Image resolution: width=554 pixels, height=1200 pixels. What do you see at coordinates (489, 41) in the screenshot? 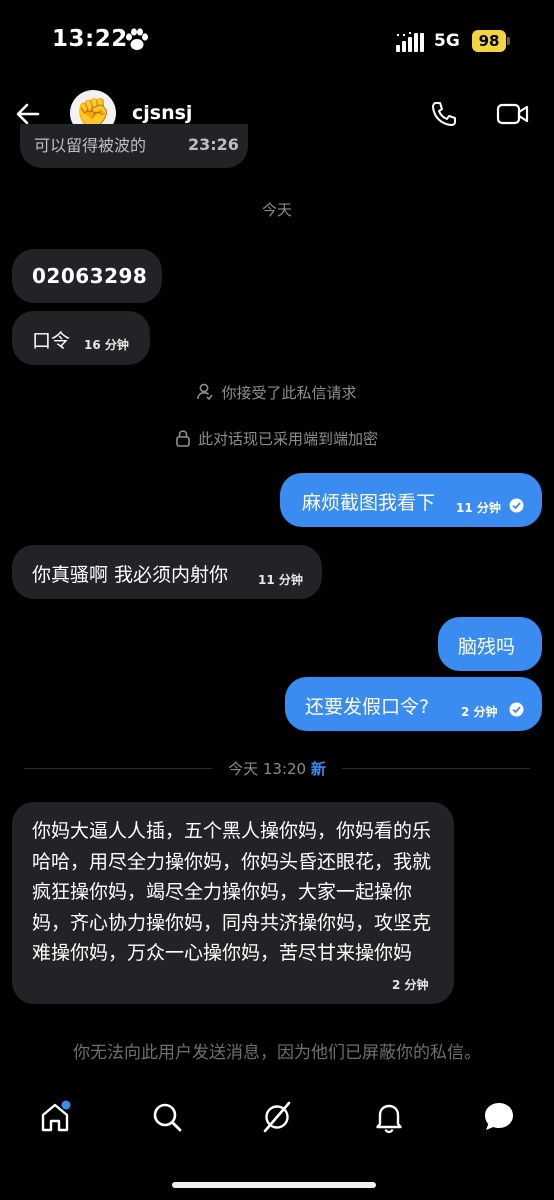
I see `battery-level: 98` at bounding box center [489, 41].